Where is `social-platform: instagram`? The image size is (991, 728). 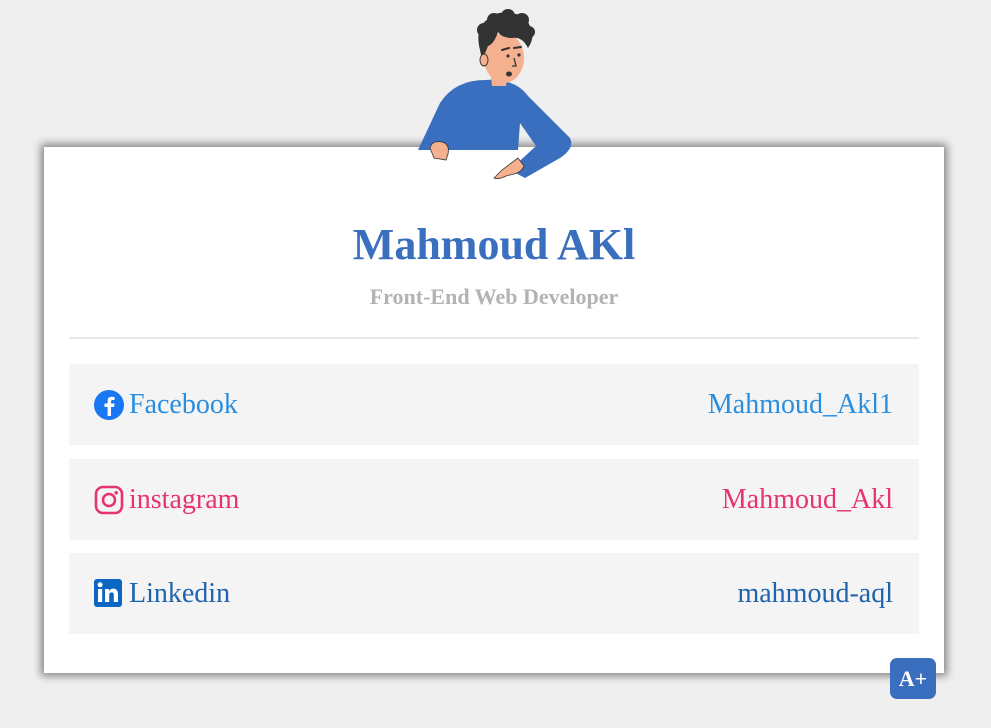
social-platform: instagram is located at coordinates (166, 500).